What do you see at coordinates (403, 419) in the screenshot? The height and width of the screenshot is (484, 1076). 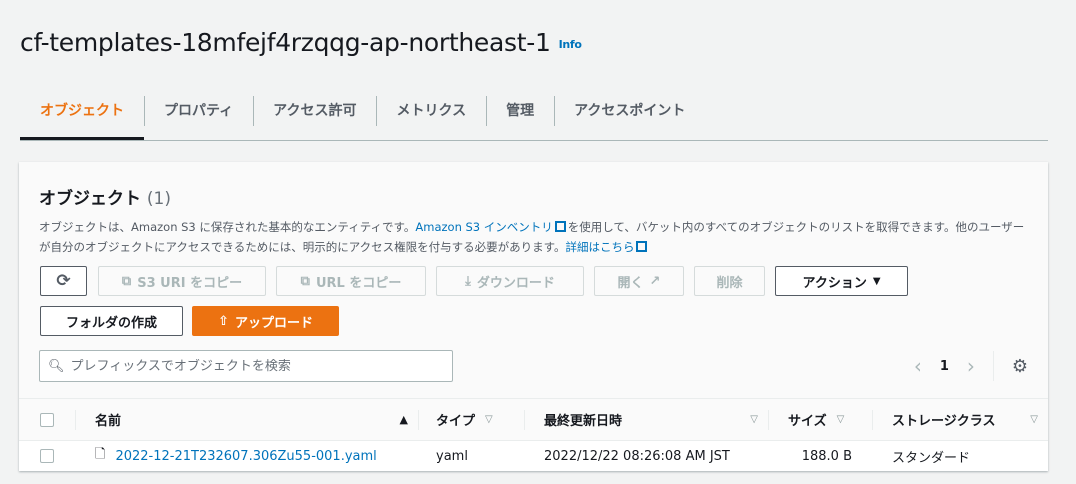 I see `sort-asc-icon: ▲` at bounding box center [403, 419].